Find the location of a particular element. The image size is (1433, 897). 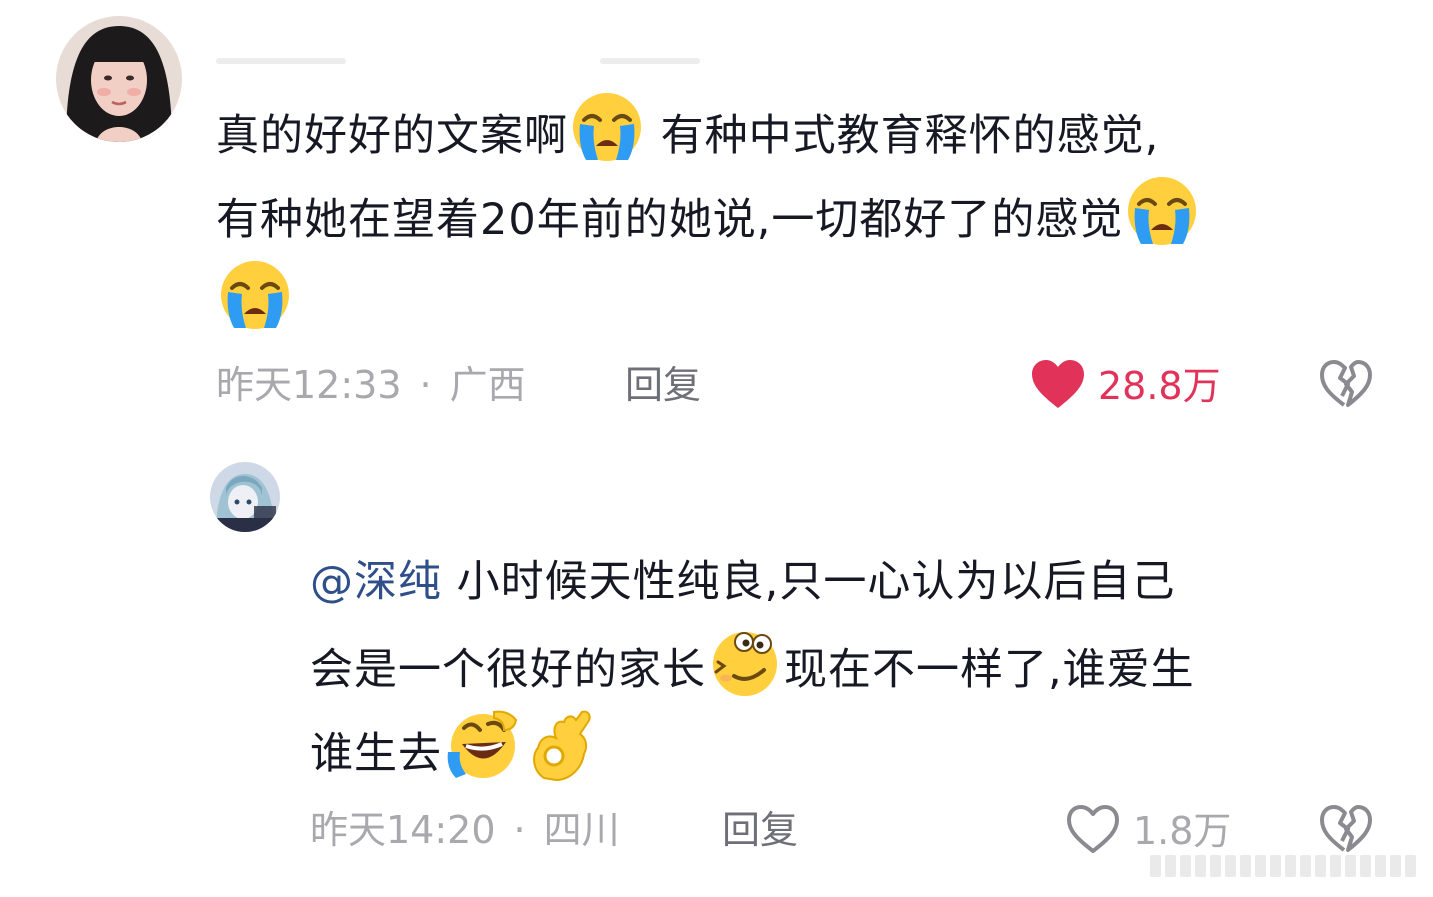

heart-filled-icon is located at coordinates (1058, 386).